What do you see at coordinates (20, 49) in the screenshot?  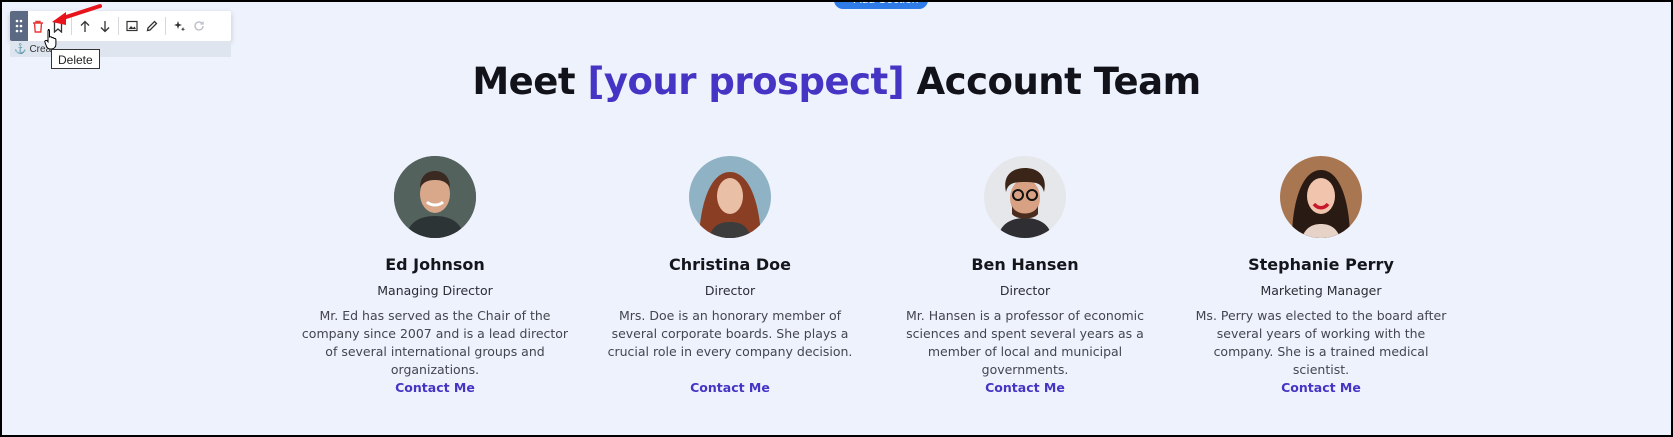 I see `anchor-icon: ⚓` at bounding box center [20, 49].